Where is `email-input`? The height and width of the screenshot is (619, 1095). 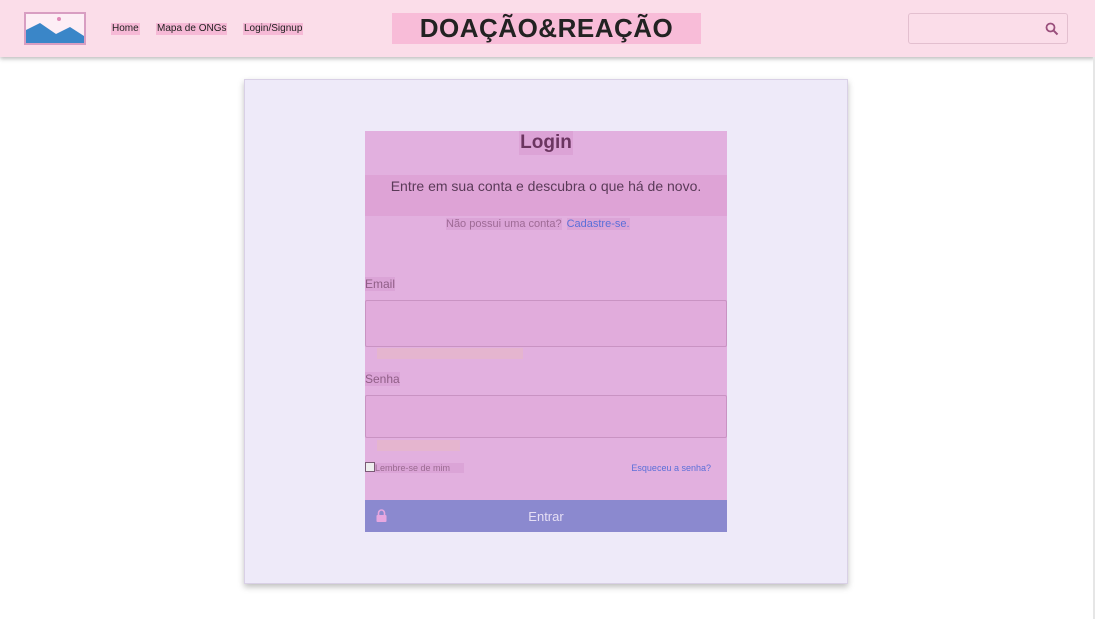
email-input is located at coordinates (546, 323).